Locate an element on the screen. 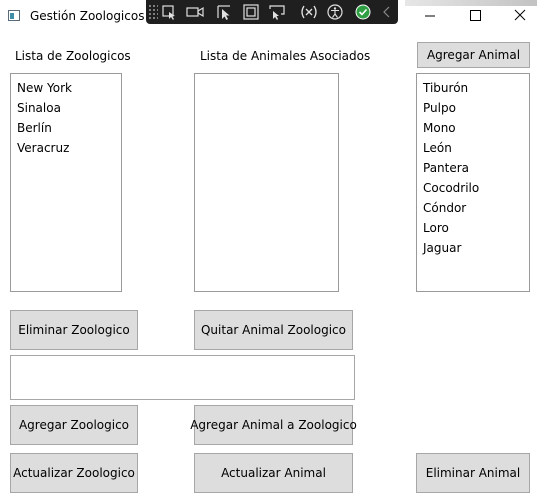 The image size is (537, 500). add-animal-button: Agregar Animal is located at coordinates (473, 55).